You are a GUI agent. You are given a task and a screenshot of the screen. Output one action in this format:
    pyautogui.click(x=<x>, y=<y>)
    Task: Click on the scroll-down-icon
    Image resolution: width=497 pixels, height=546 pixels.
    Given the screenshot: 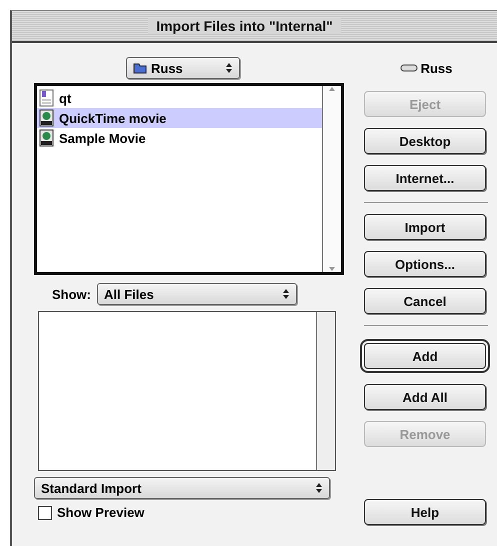 What is the action you would take?
    pyautogui.click(x=332, y=269)
    